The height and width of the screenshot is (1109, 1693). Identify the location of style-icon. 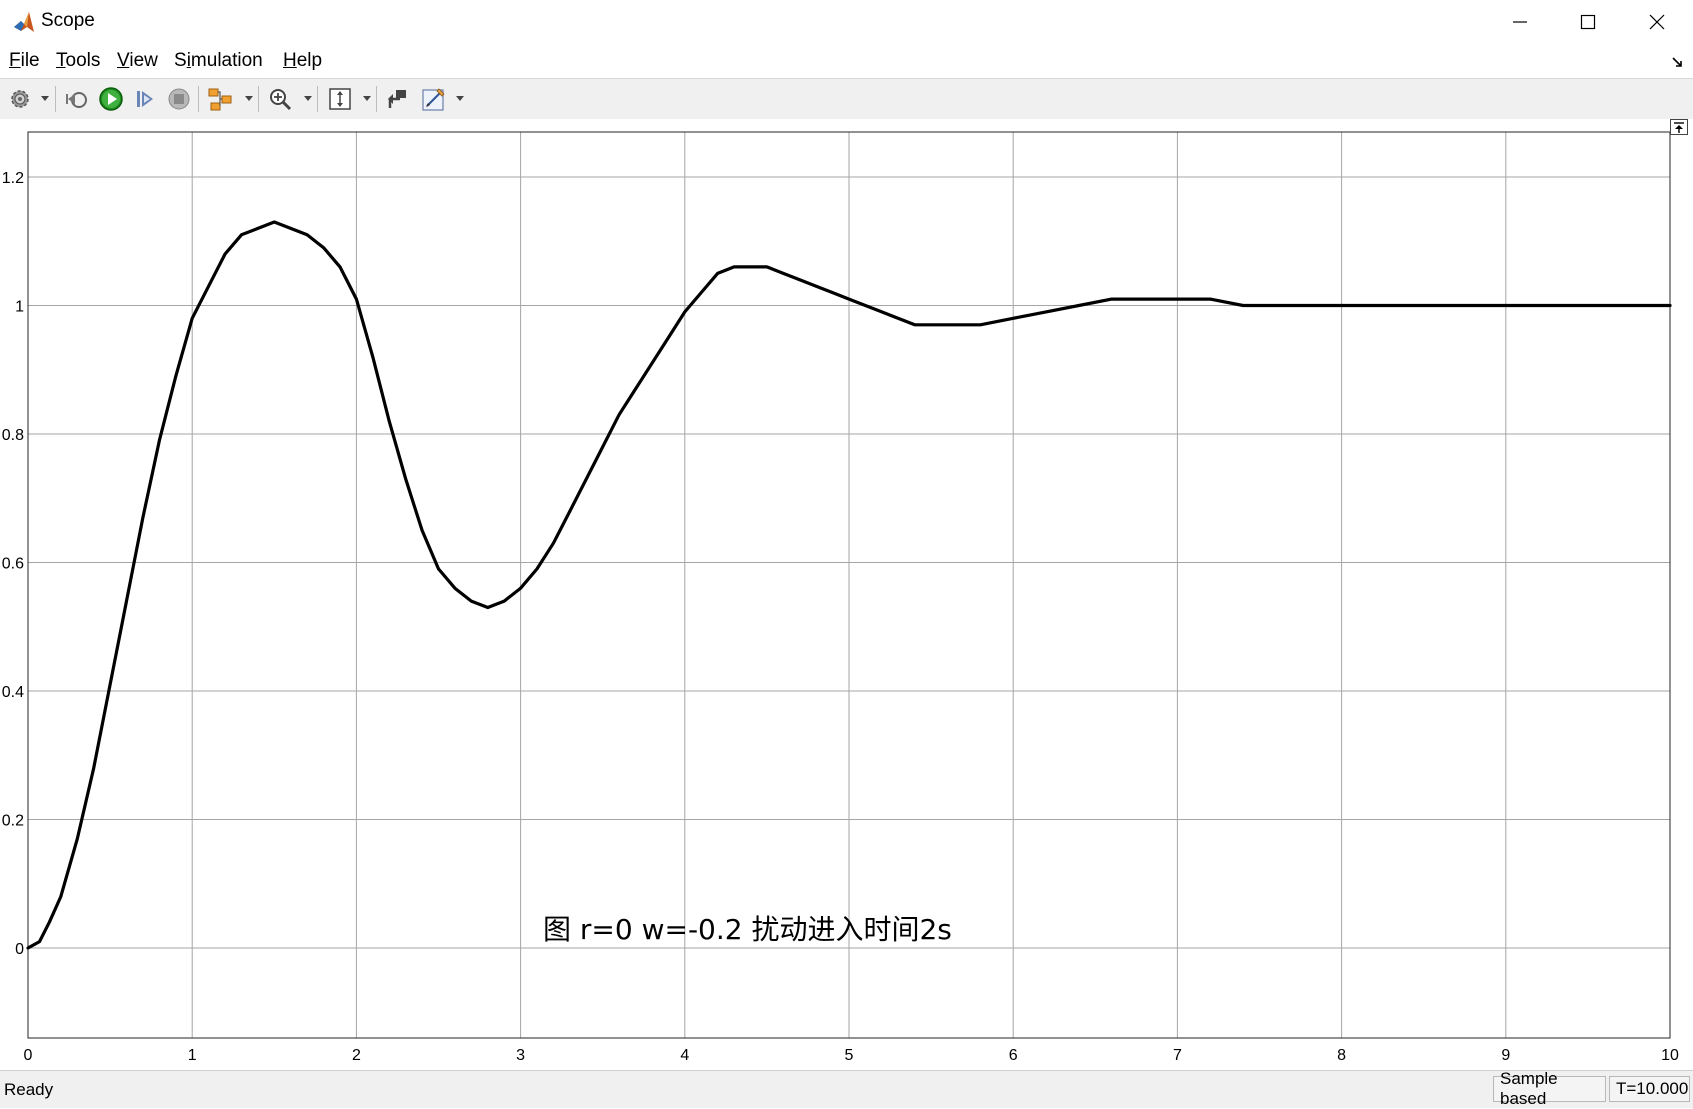
(433, 99).